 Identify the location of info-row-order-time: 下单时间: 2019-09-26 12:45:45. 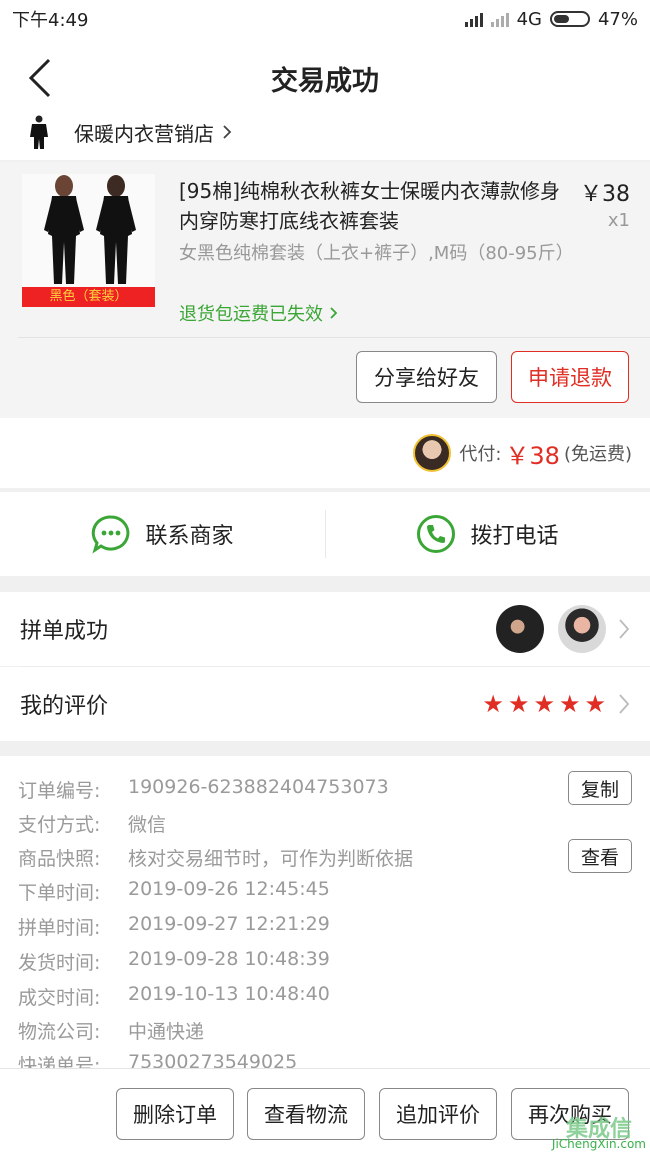
(174, 891).